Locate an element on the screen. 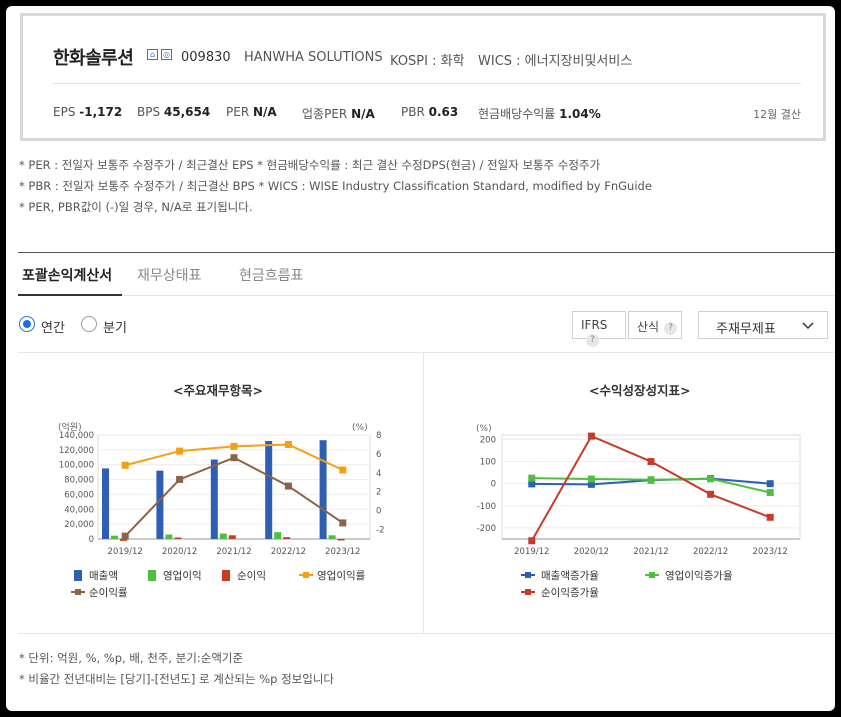 This screenshot has width=841, height=717. section-divider is located at coordinates (426, 252).